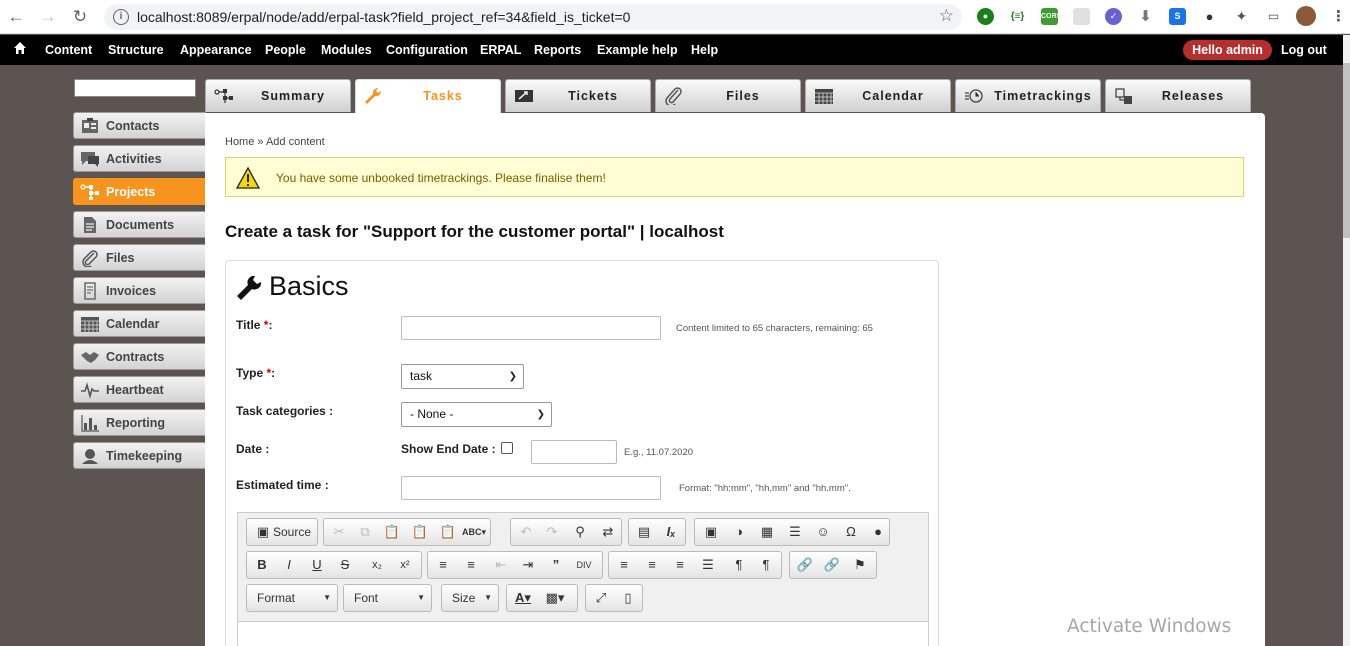 This screenshot has width=1350, height=646. I want to click on site-info-icon: i, so click(121, 17).